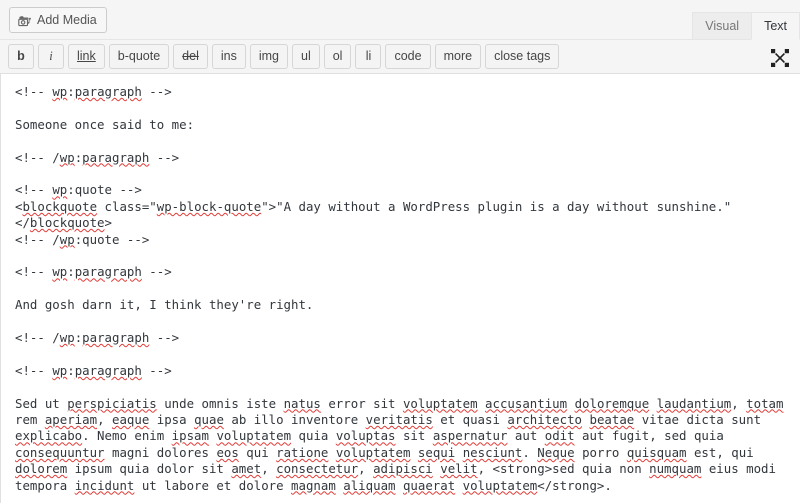 The height and width of the screenshot is (503, 800). Describe the element at coordinates (228, 56) in the screenshot. I see `quicktag-button-ins: ins` at that location.